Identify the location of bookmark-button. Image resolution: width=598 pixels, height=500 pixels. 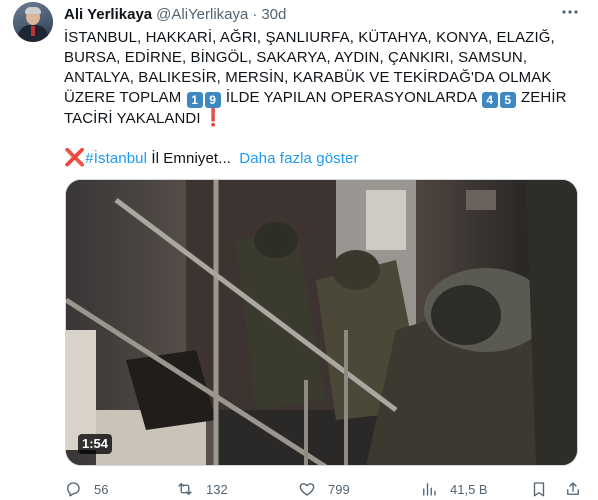
(539, 489).